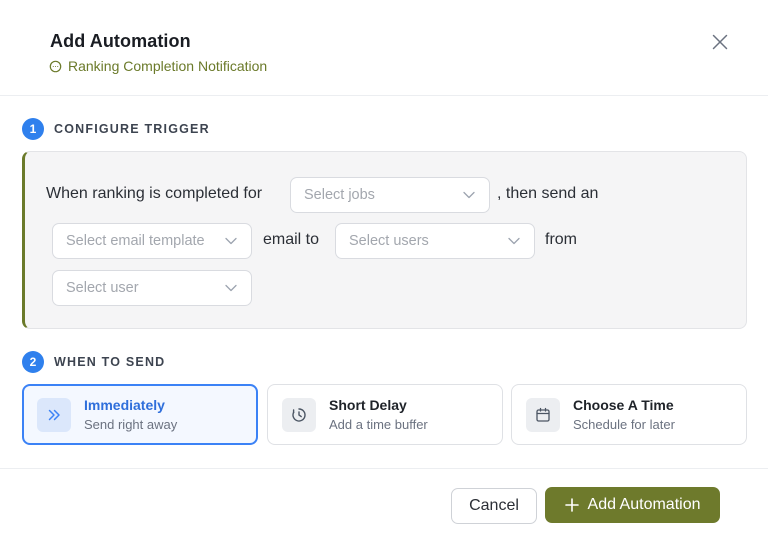 The width and height of the screenshot is (768, 541). What do you see at coordinates (152, 288) in the screenshot?
I see `select-sender-user-dropdown: Select user` at bounding box center [152, 288].